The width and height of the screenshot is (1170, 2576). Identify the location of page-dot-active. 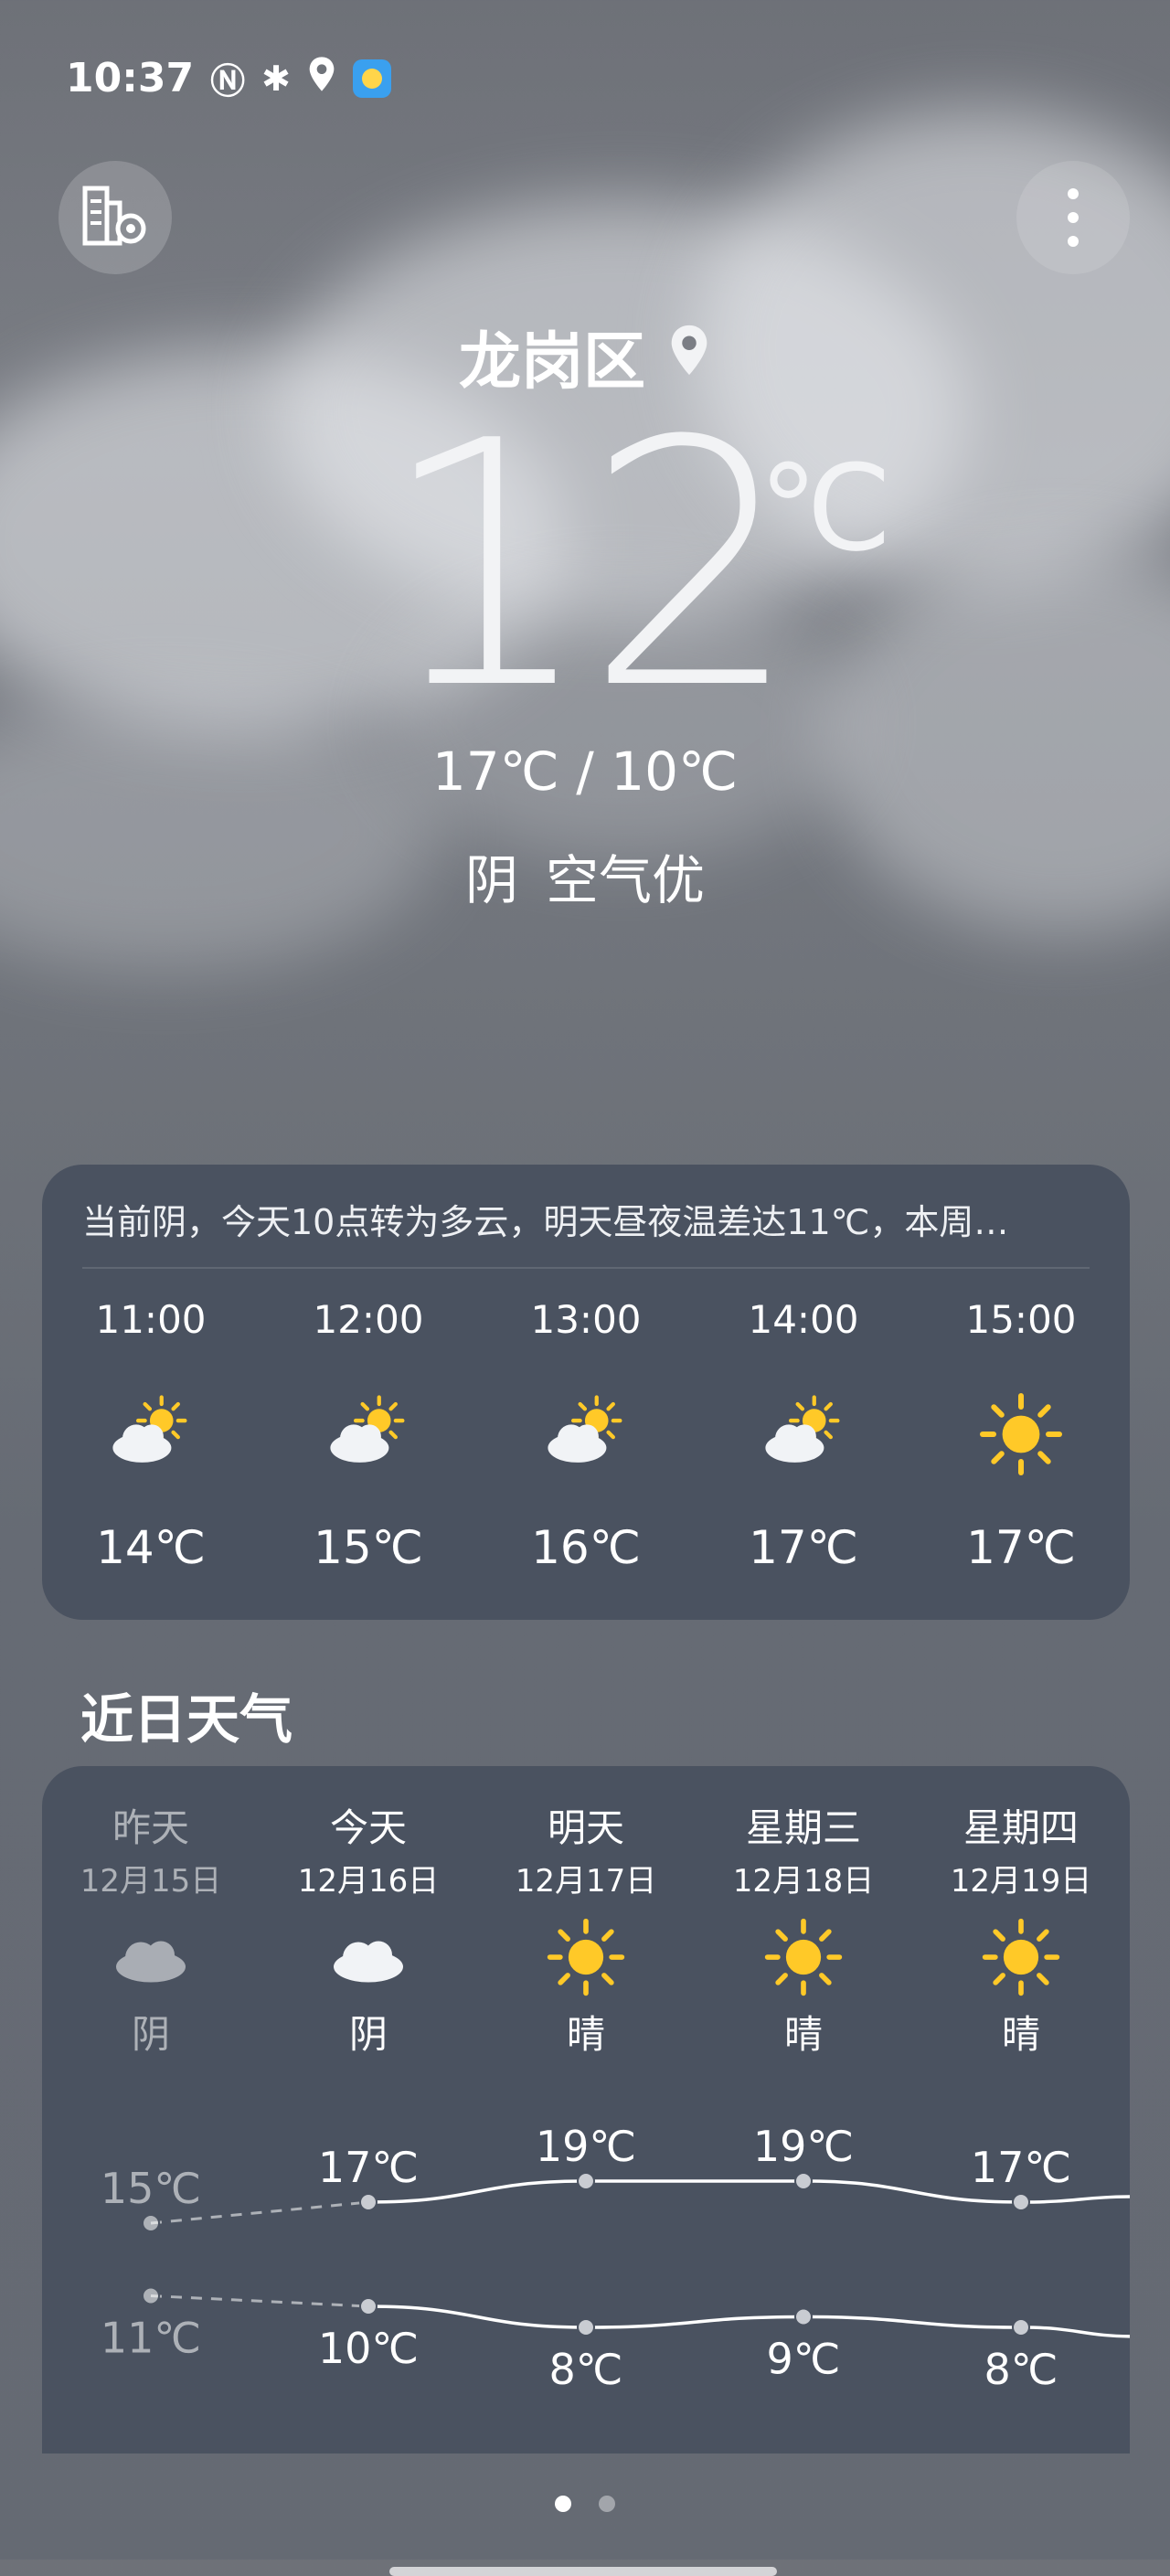
(563, 2504).